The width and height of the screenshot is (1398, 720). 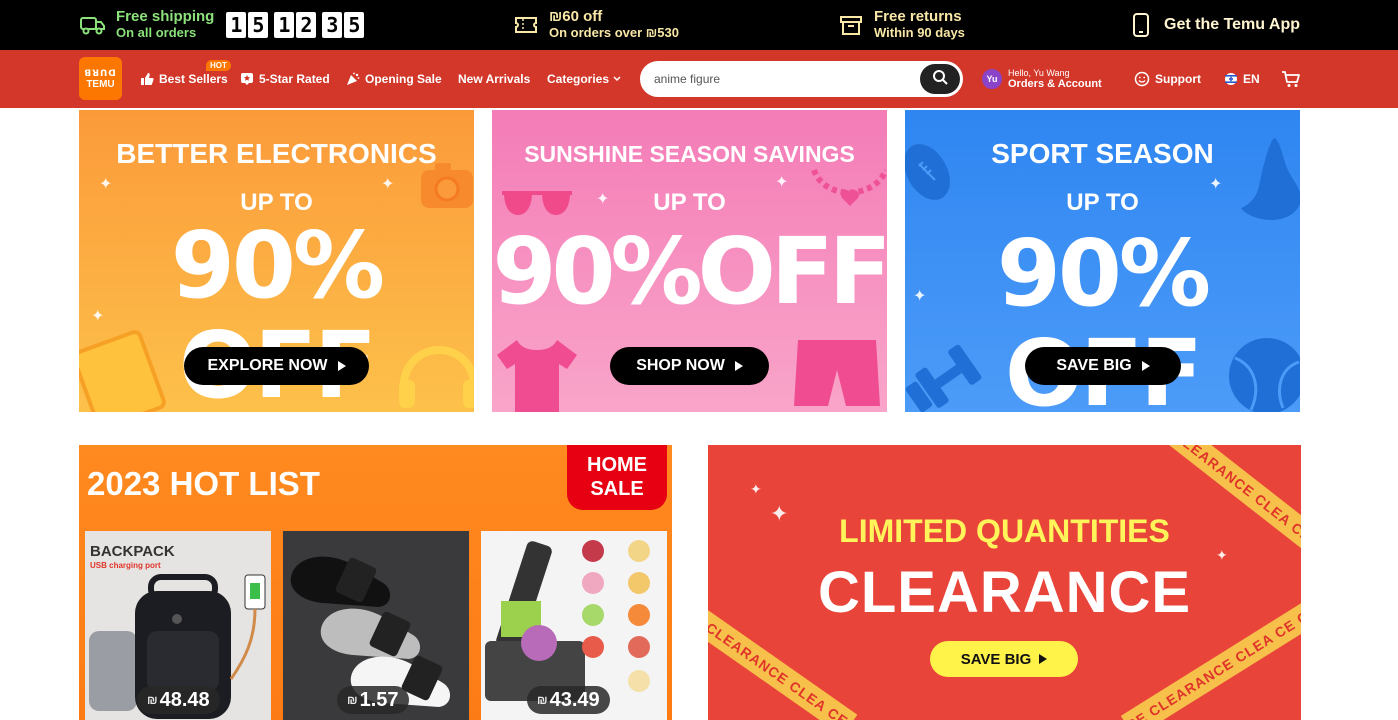 I want to click on product-price: 1.57, so click(x=379, y=699).